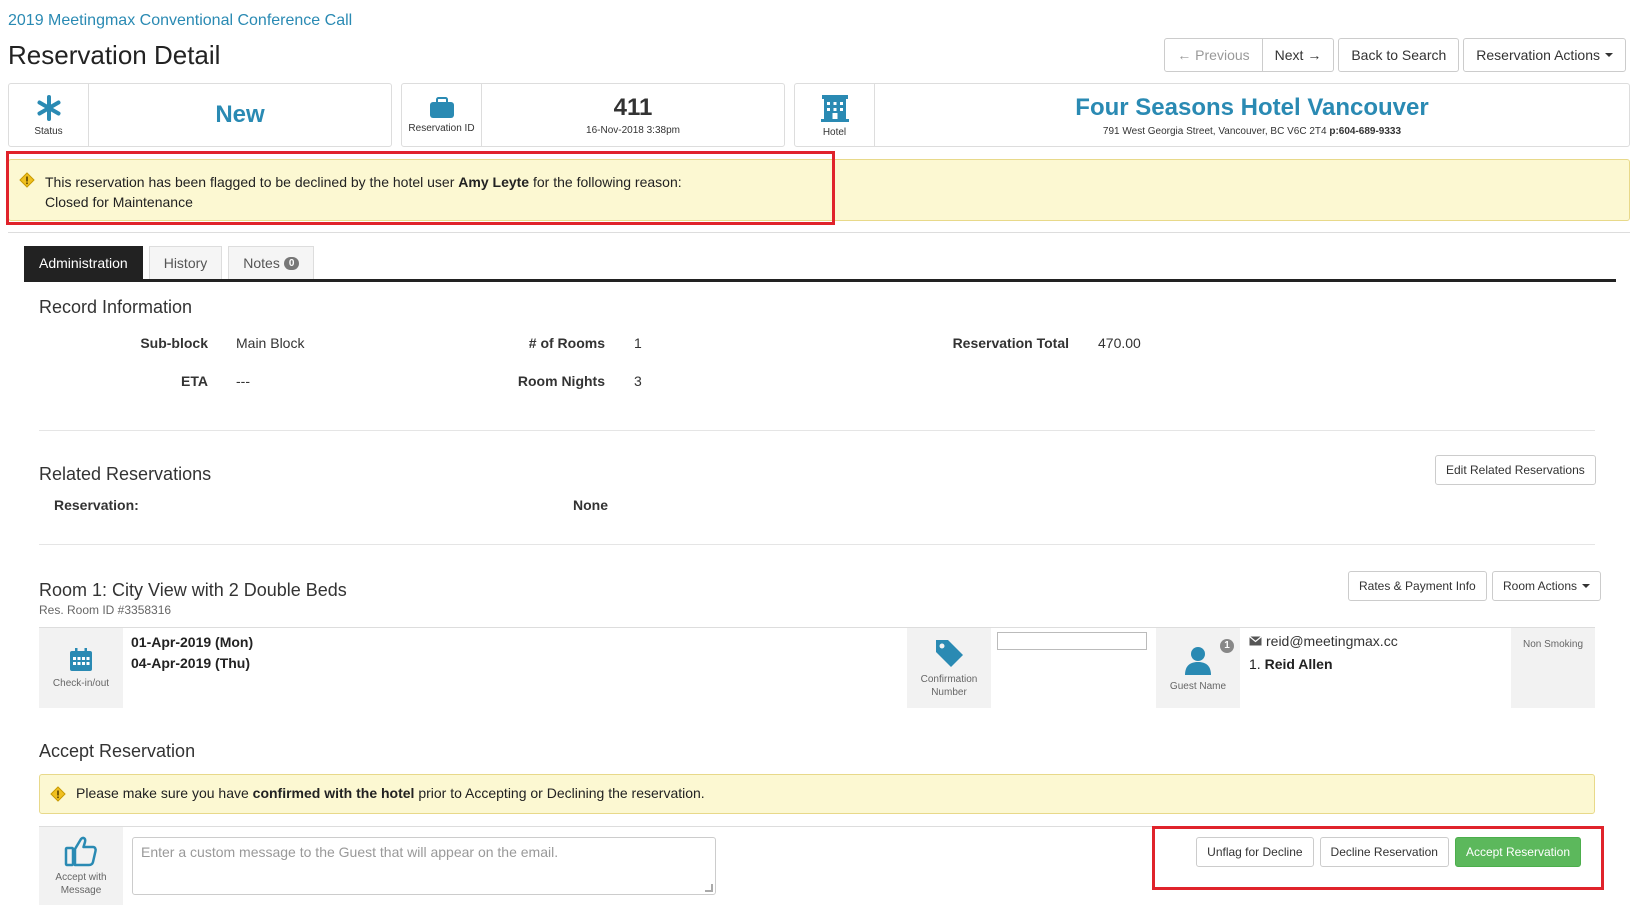  What do you see at coordinates (949, 679) in the screenshot?
I see `confirmation-caption-line-1: Confirmation` at bounding box center [949, 679].